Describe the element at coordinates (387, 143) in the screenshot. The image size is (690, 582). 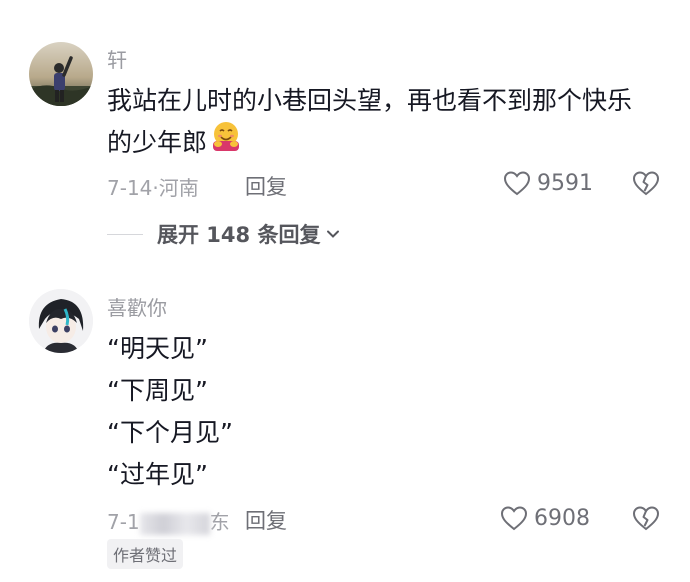
I see `comment-text-line-2: 的少年郎` at that location.